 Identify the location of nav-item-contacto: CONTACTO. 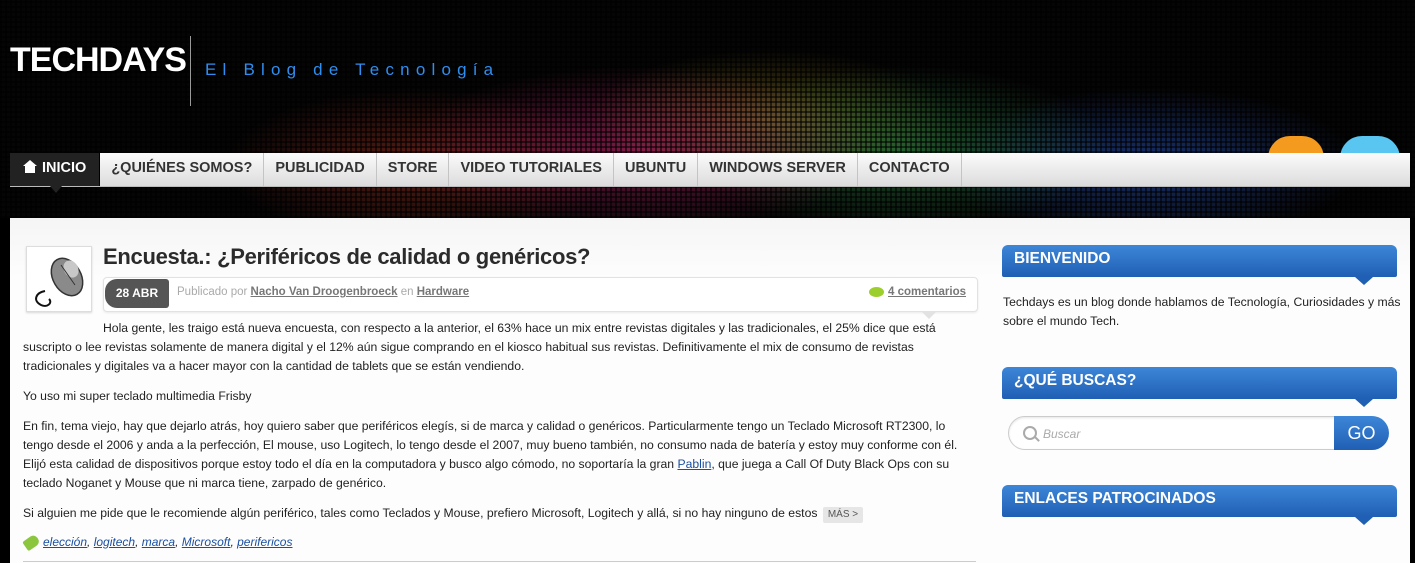
(910, 169).